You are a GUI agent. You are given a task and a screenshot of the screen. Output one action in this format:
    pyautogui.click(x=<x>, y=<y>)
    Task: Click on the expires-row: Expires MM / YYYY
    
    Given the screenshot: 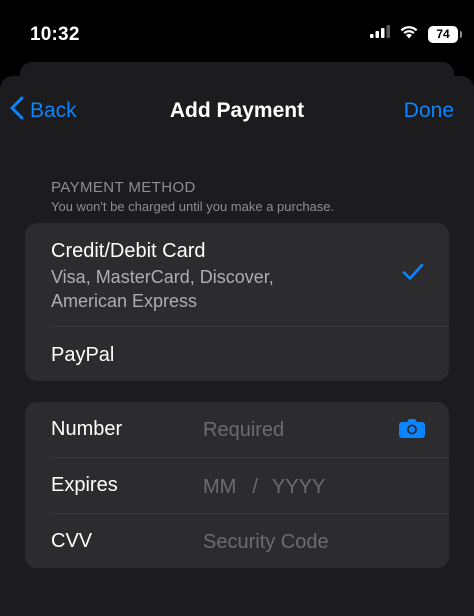 What is the action you would take?
    pyautogui.click(x=237, y=485)
    